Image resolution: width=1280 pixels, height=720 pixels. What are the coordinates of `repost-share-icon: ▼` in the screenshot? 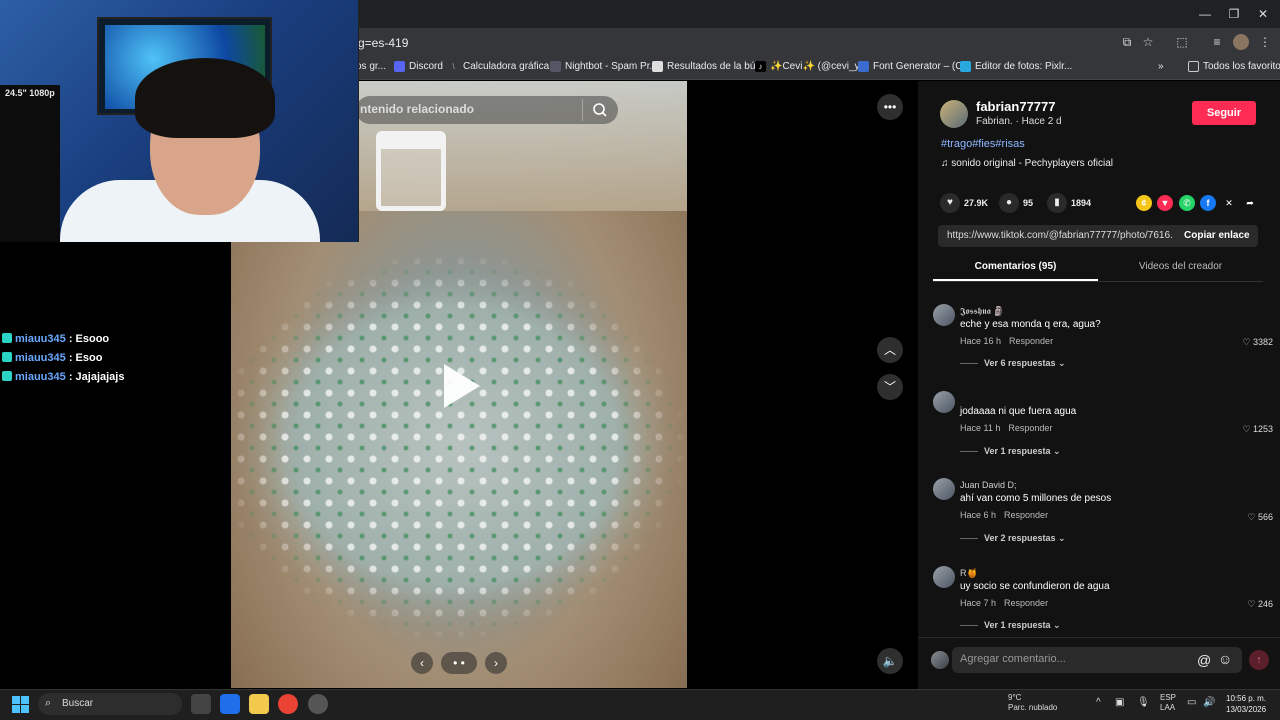 It's located at (1165, 203).